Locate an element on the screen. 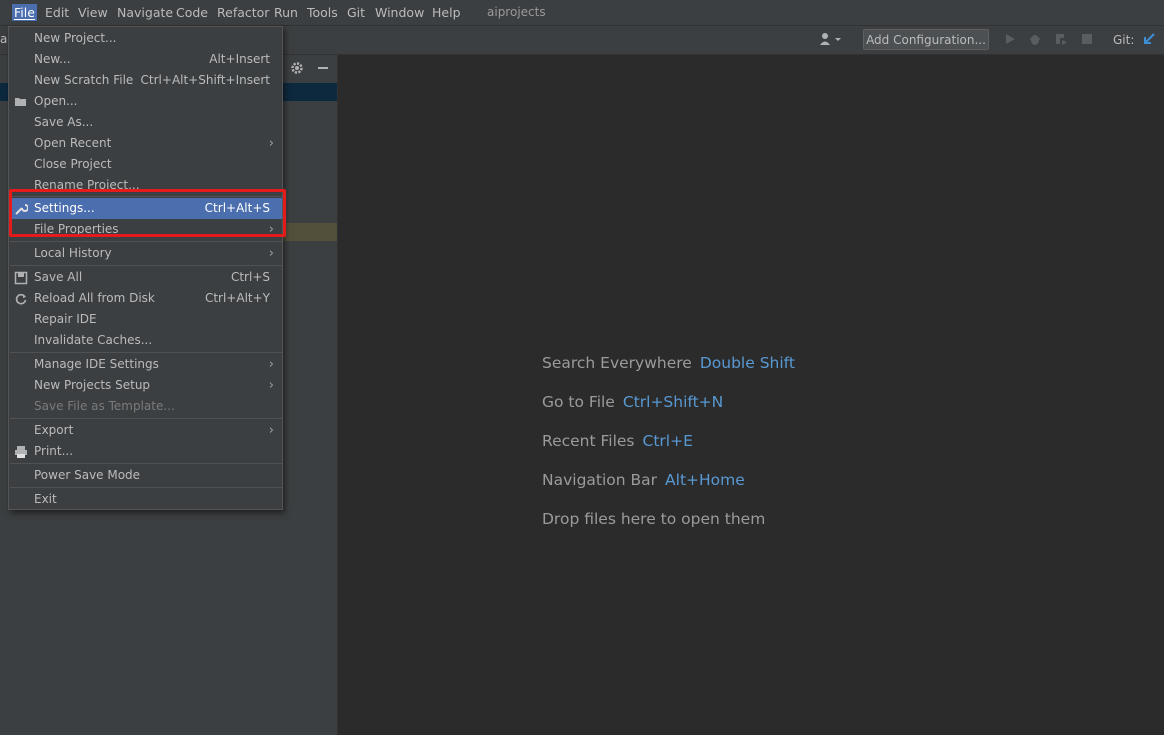 The image size is (1164, 735). shortcut: Ctrl+Alt+Shift+Insert is located at coordinates (205, 80).